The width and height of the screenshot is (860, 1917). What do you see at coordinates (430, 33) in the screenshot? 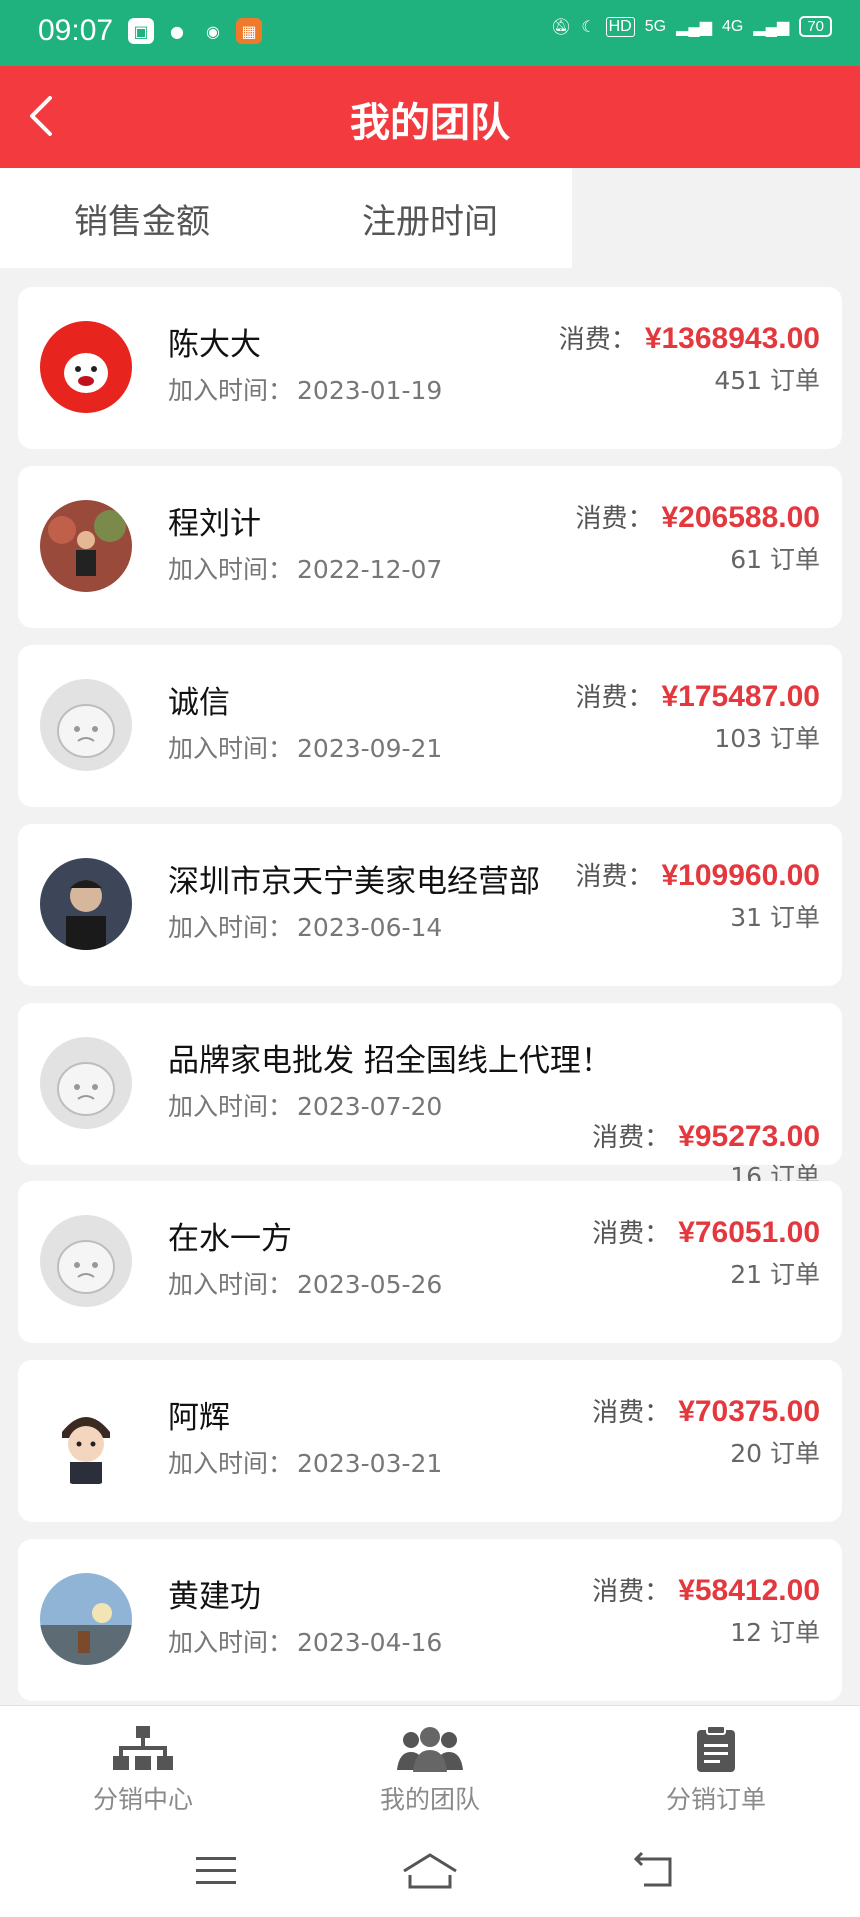
I see `status-bar: 09:07 ▣ ● ◉ ▦ 🔕︎ ☾ HD 5G ▂▄▆ 4G ▂▄▆ 70` at bounding box center [430, 33].